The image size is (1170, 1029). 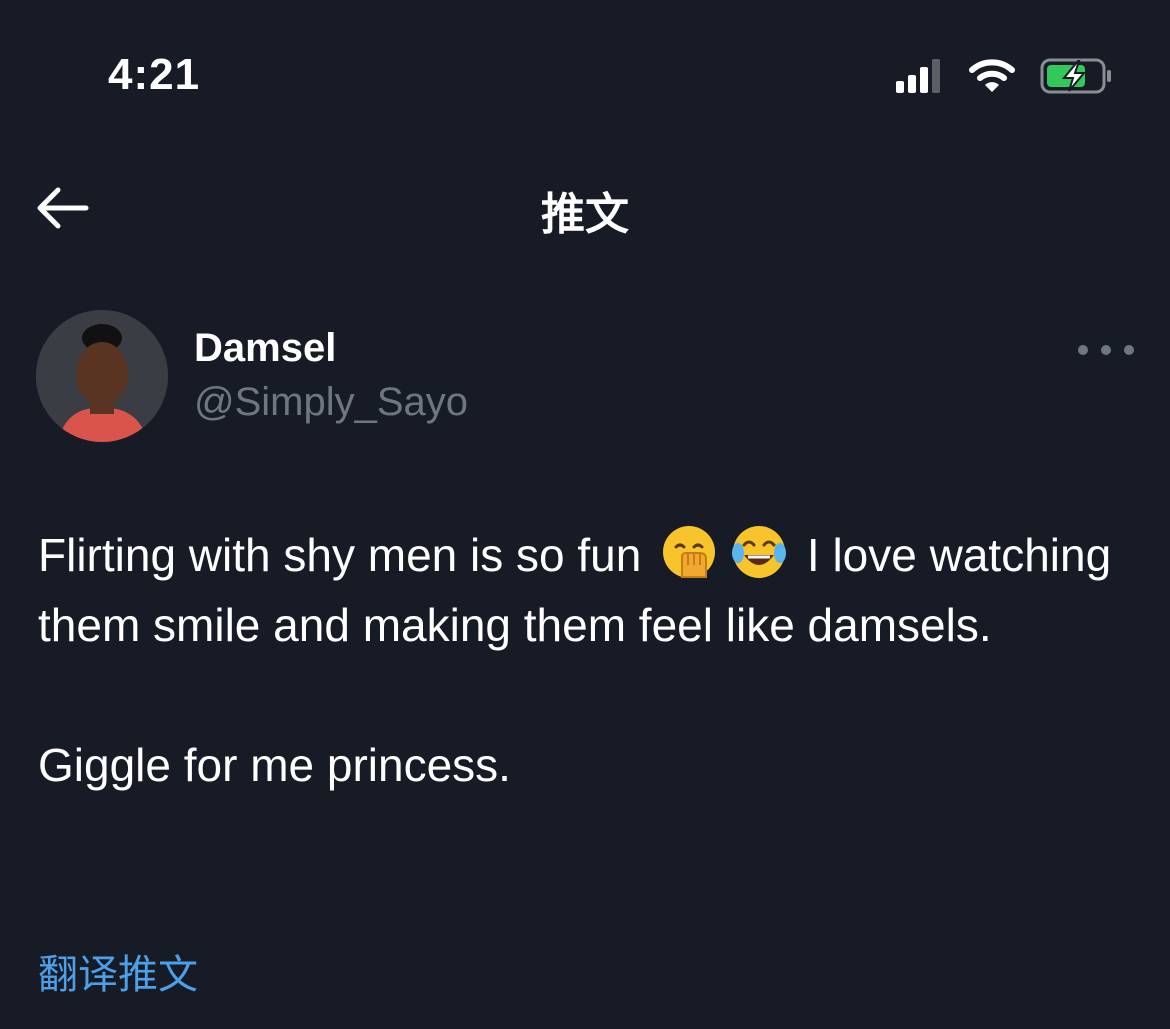 I want to click on tweet-paragraph-2: Giggle for me princess., so click(x=274, y=765).